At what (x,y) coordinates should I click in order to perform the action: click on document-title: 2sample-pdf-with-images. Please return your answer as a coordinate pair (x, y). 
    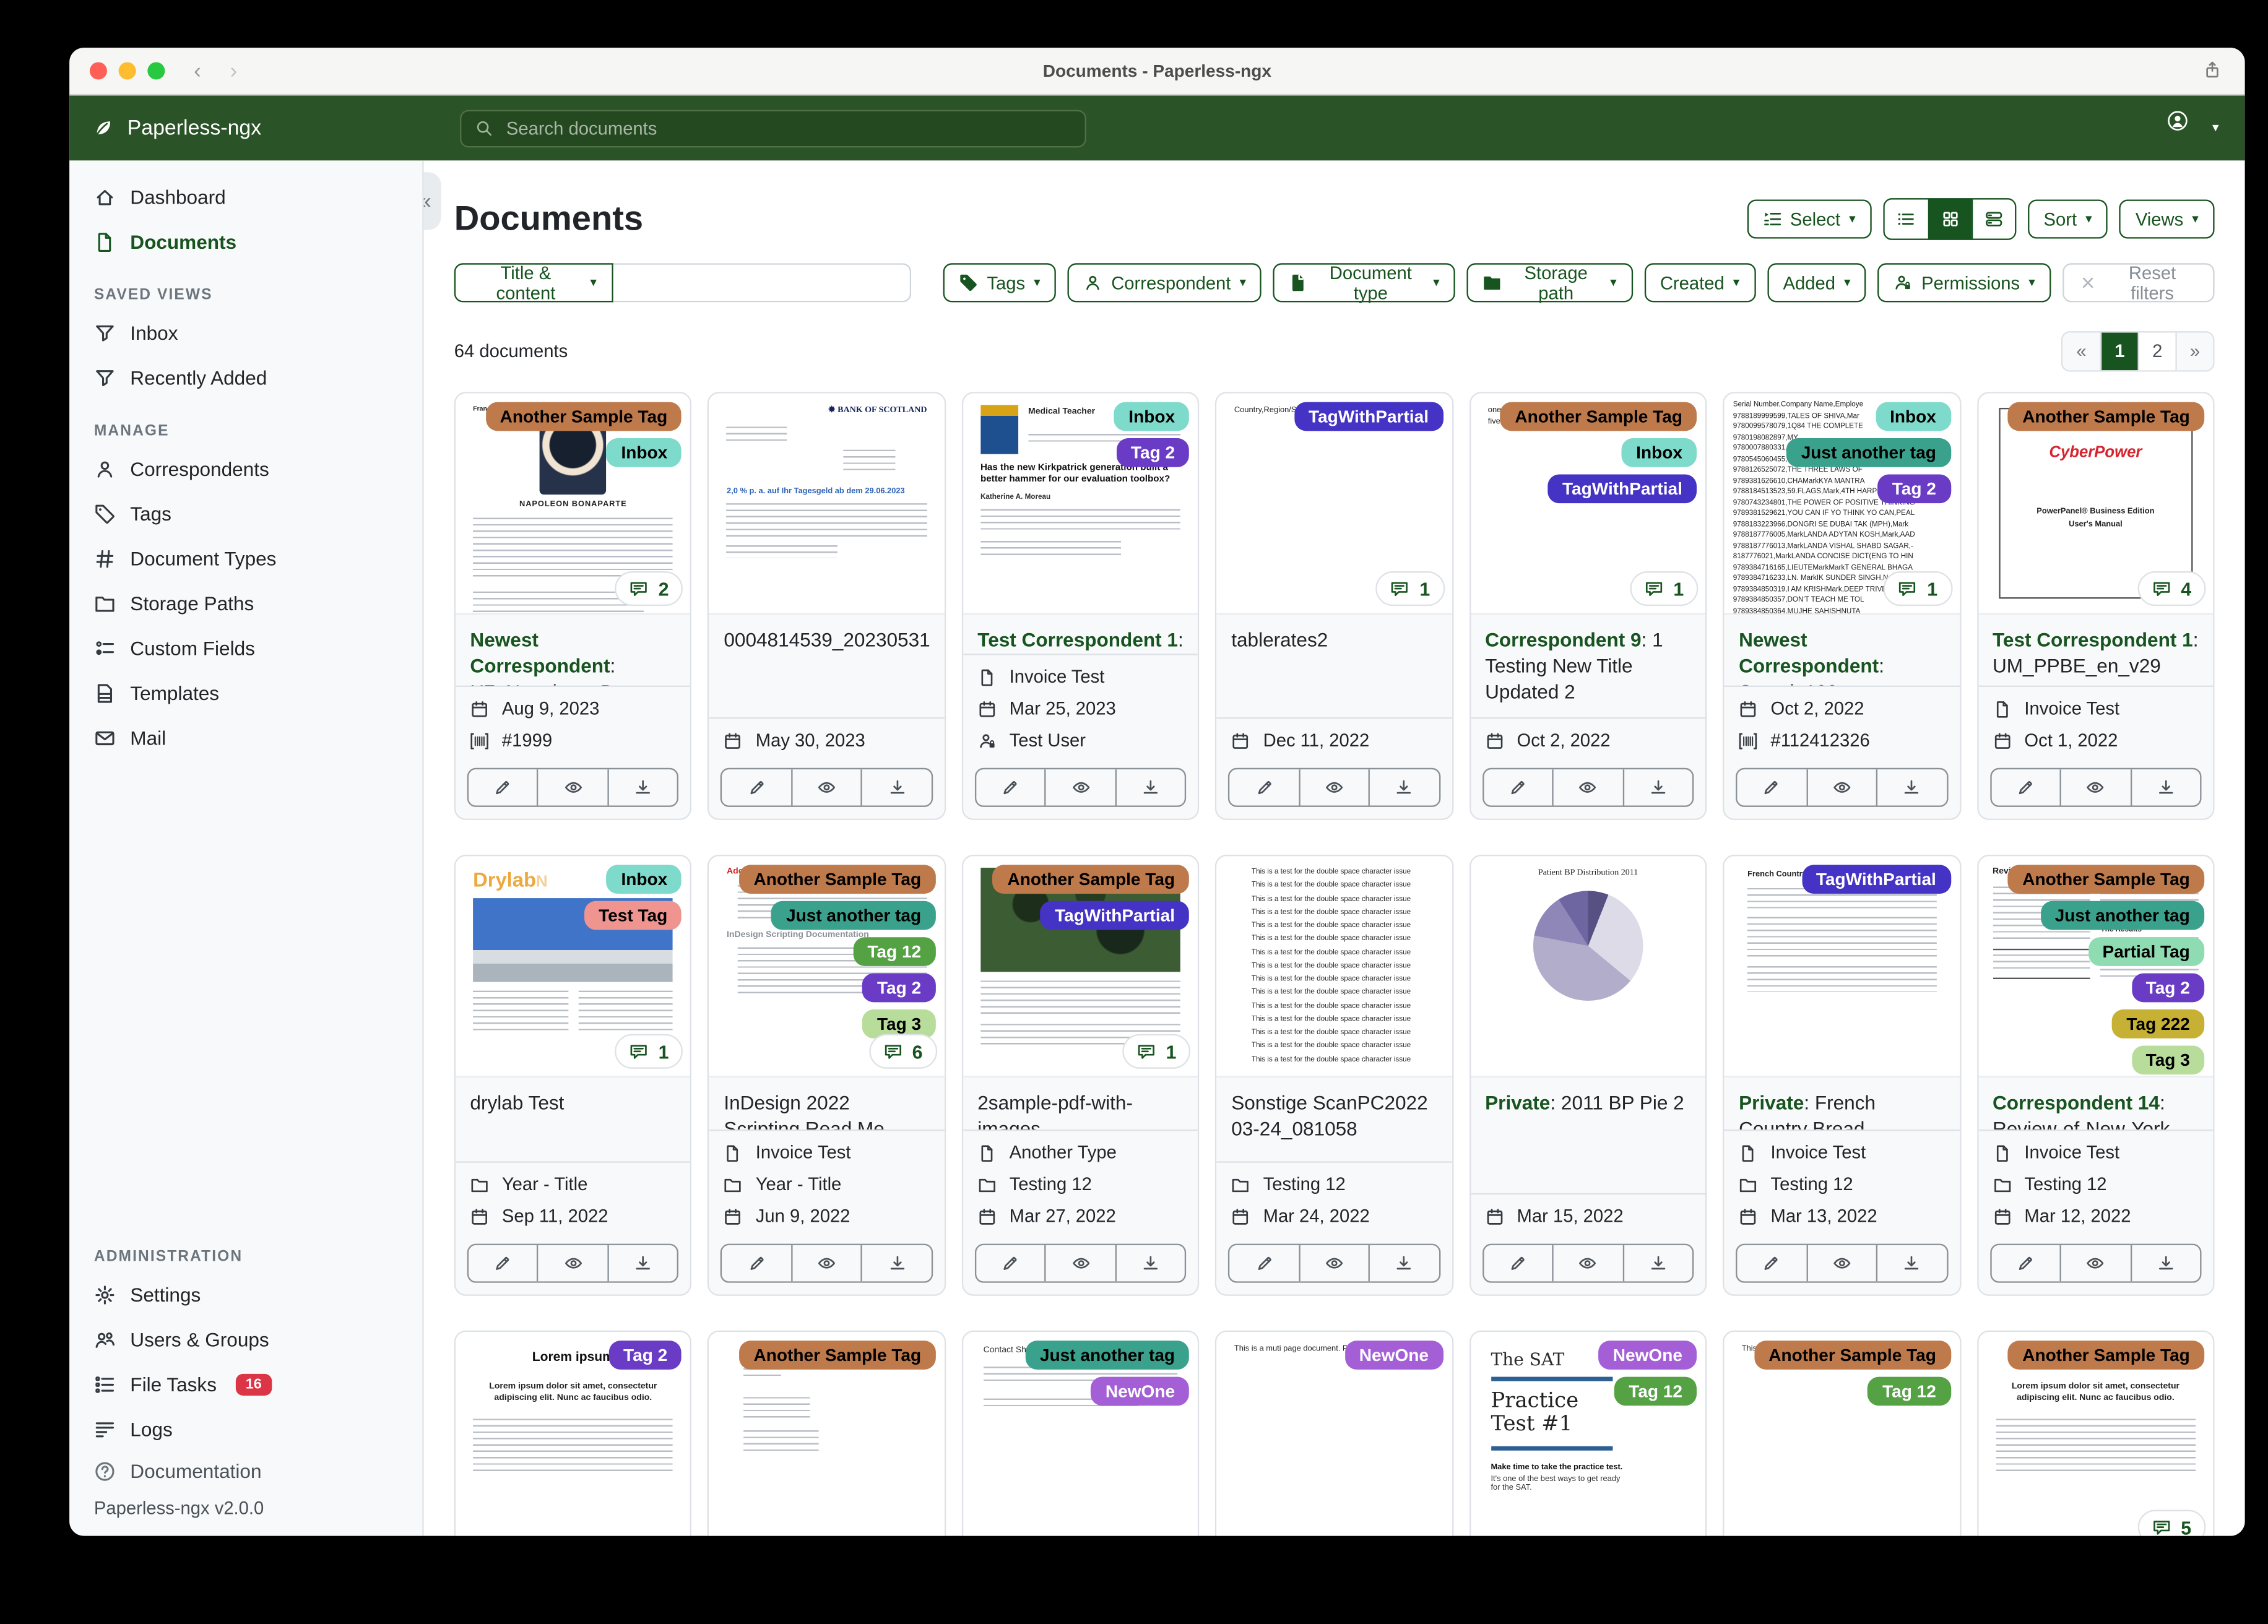
    Looking at the image, I should click on (1080, 1103).